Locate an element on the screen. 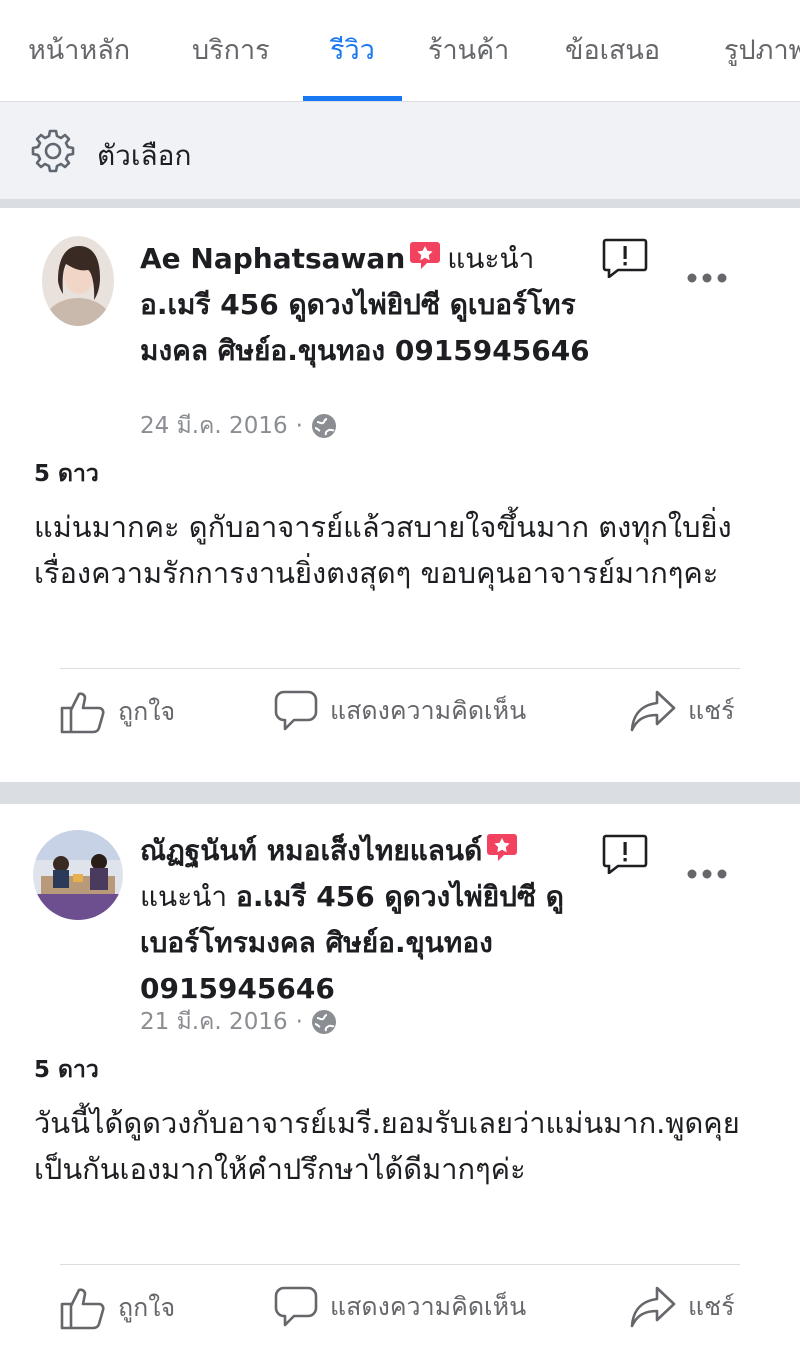  tab-shop: ร้านค้า is located at coordinates (468, 49).